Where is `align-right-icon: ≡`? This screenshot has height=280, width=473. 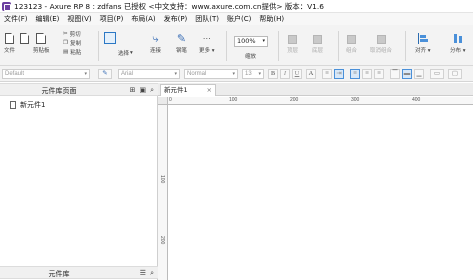 align-right-icon: ≡ is located at coordinates (379, 73).